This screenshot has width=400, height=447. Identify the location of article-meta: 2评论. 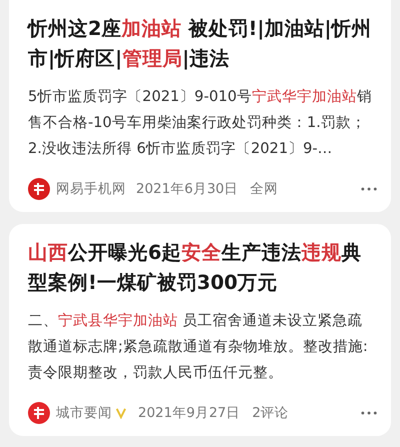
(270, 413).